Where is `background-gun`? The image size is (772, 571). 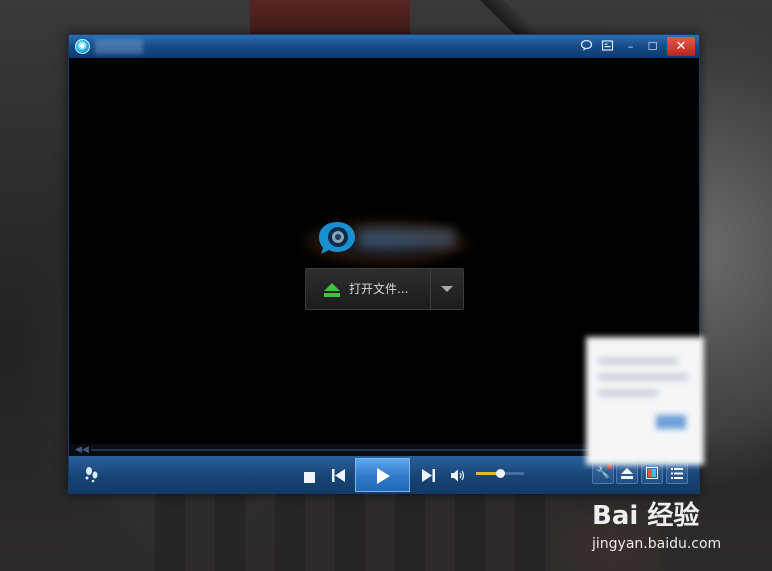 background-gun is located at coordinates (510, 18).